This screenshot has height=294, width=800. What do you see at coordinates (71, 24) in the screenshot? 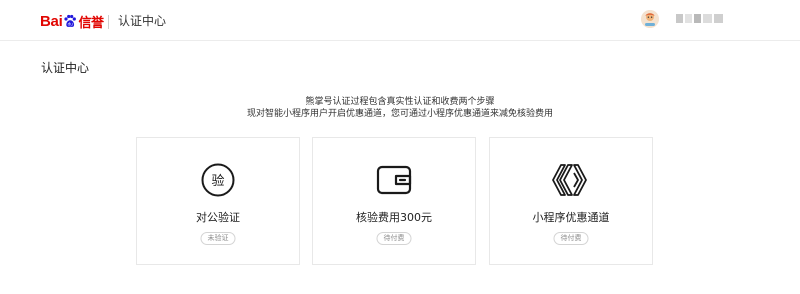
I see `svg-text: du` at bounding box center [71, 24].